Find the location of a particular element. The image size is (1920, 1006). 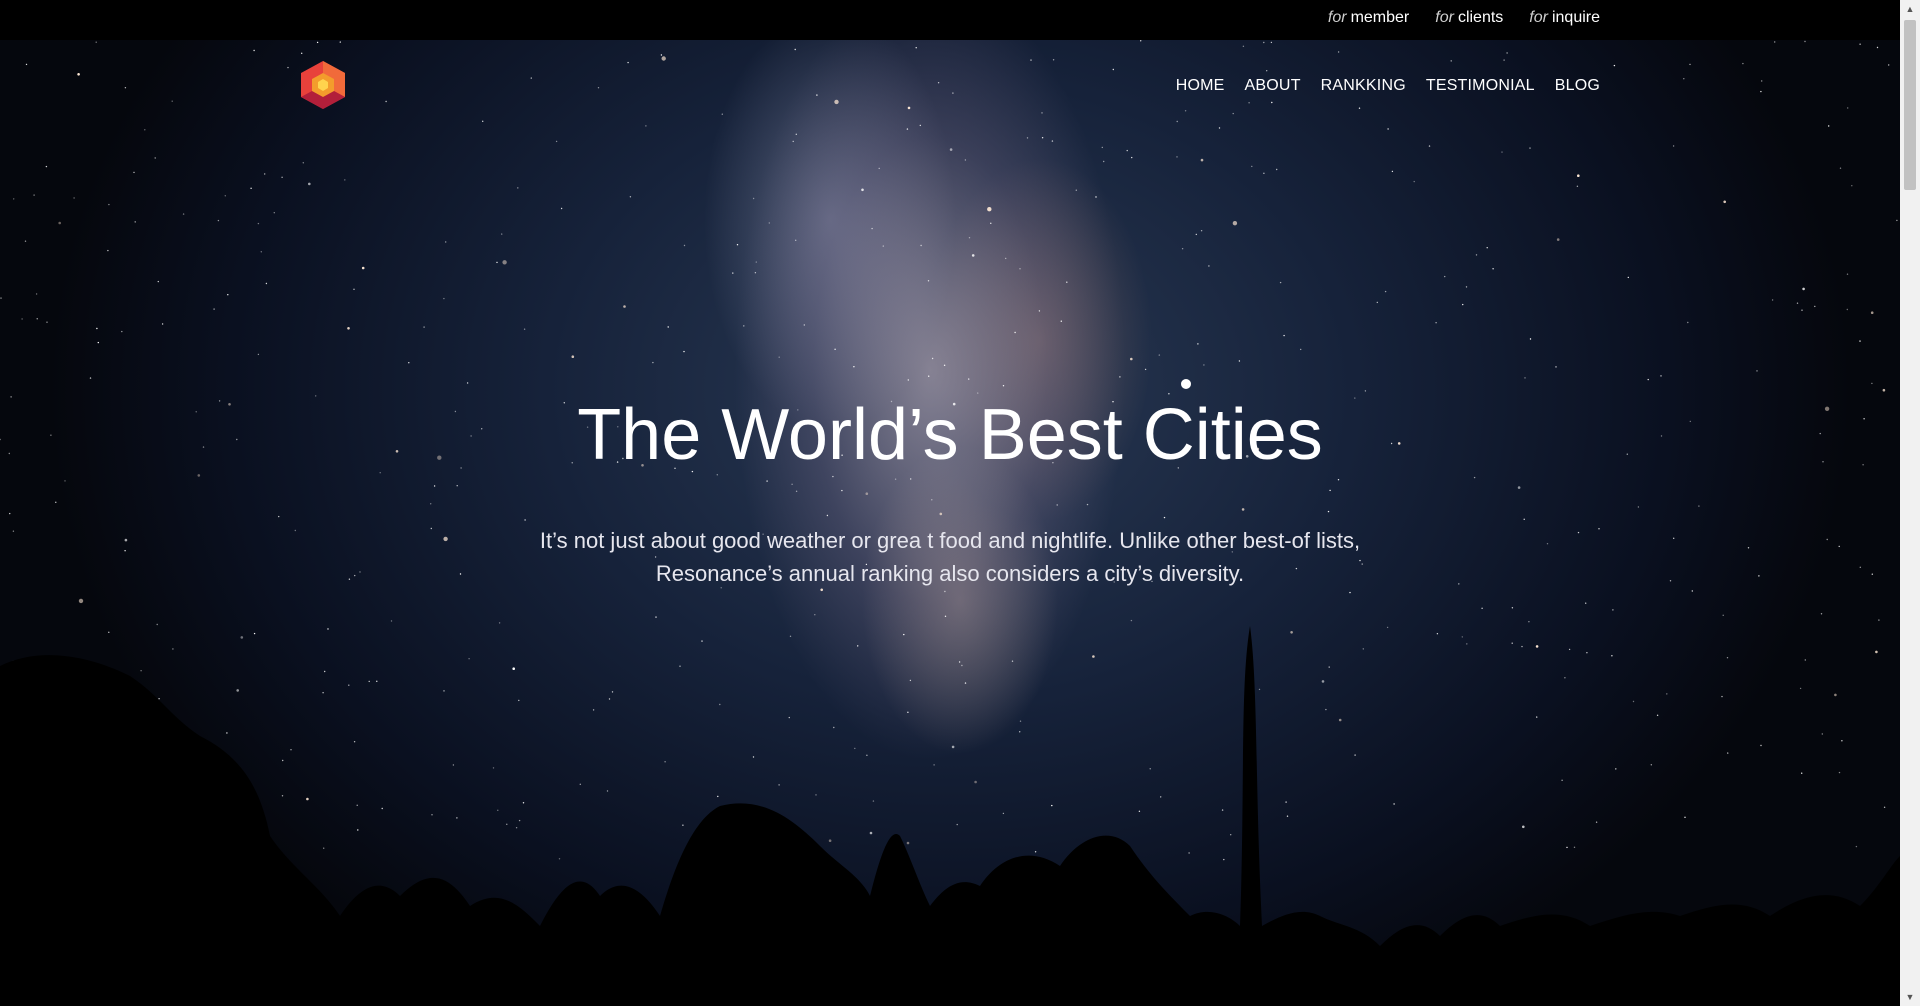

for-clients-link: for clients is located at coordinates (1469, 18).